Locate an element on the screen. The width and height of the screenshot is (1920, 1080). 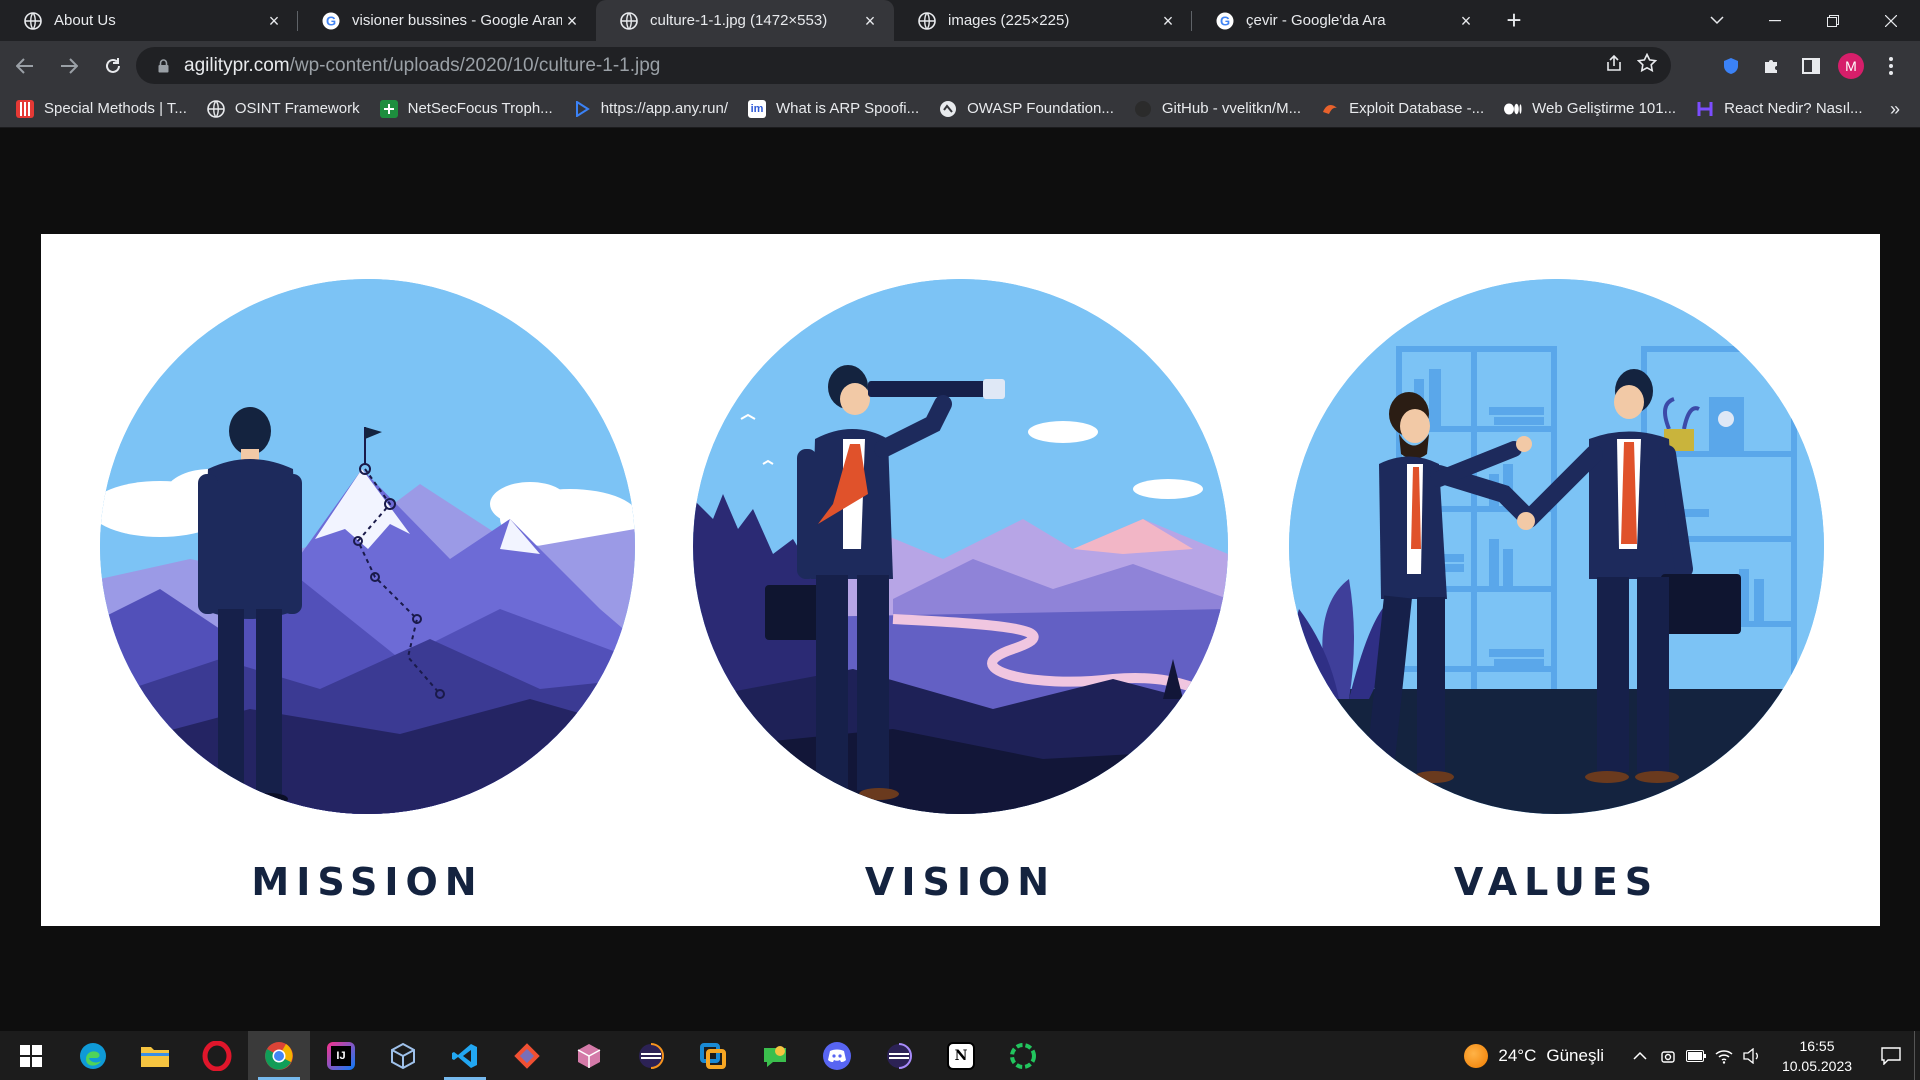
taskbar-opera is located at coordinates (217, 1055).